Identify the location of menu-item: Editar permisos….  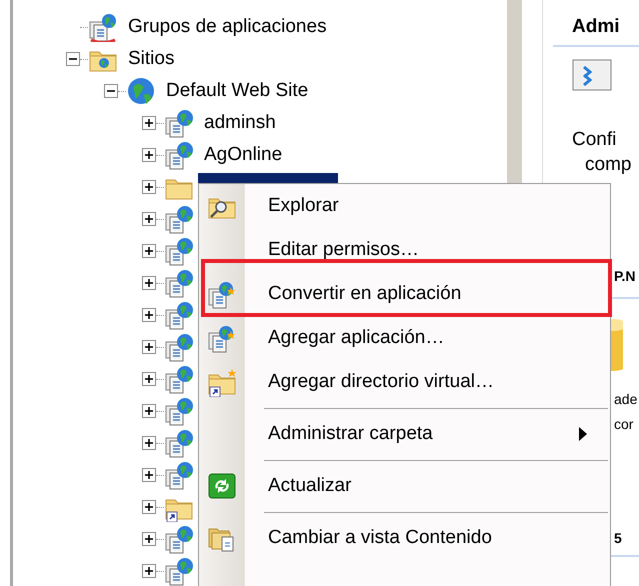
(405, 250).